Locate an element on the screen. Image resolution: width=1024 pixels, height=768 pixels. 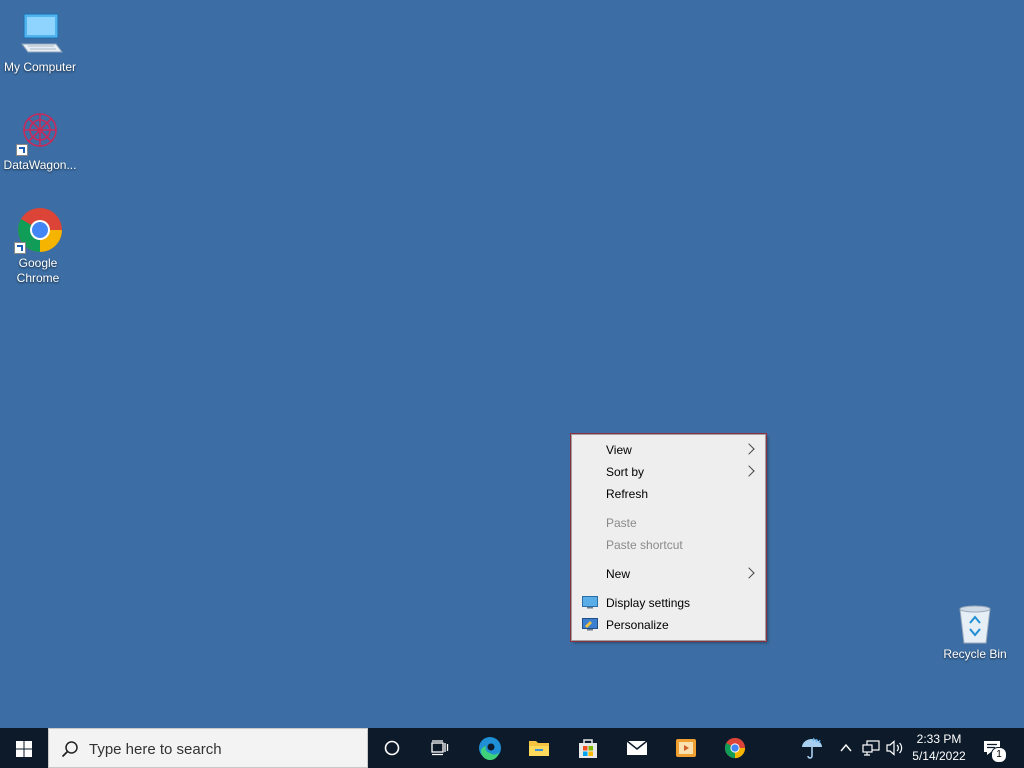
media-player-button is located at coordinates (686, 748).